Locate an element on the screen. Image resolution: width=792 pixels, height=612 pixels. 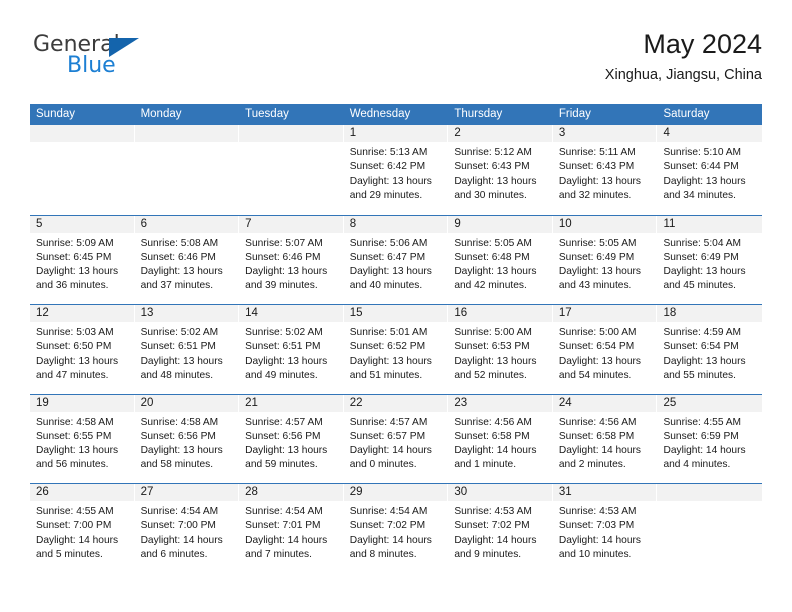
day-detail-line: and 7 minutes. is located at coordinates (278, 554).